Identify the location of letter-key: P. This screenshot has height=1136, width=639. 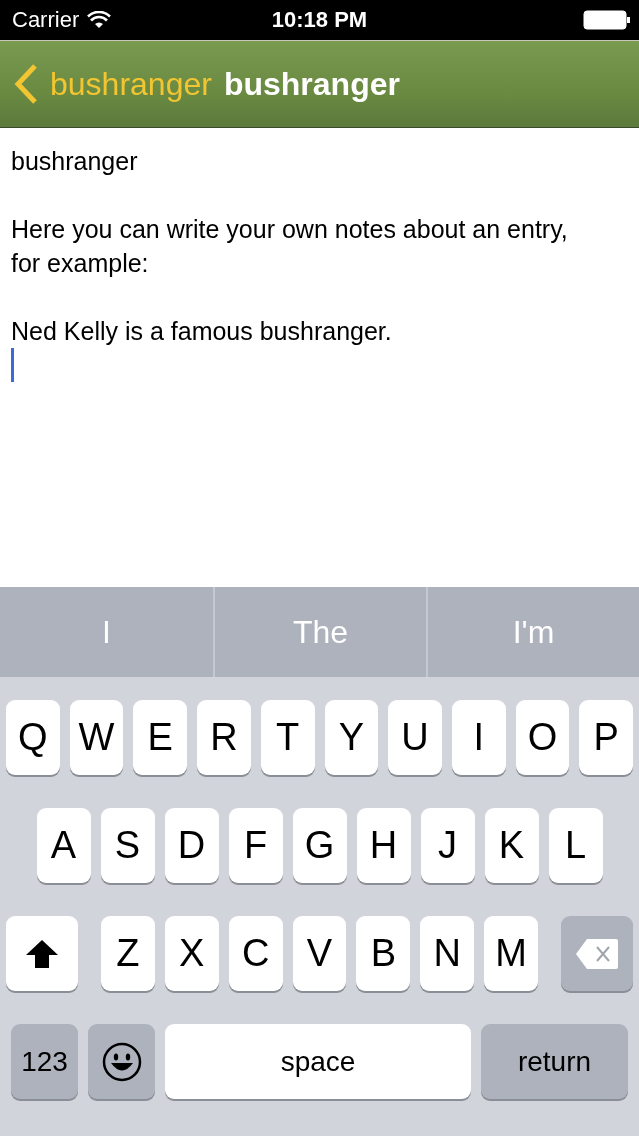
(606, 737).